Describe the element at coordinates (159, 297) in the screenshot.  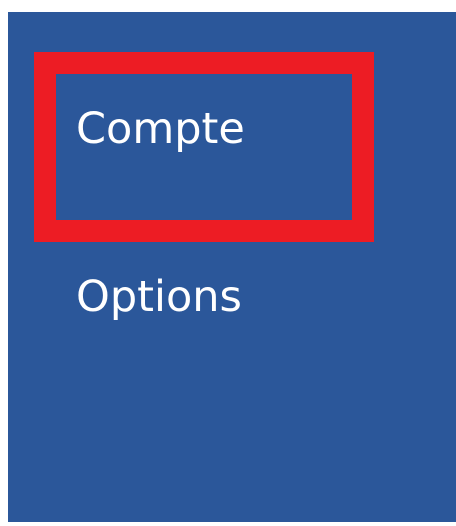
I see `sidebar-item-options: Options` at that location.